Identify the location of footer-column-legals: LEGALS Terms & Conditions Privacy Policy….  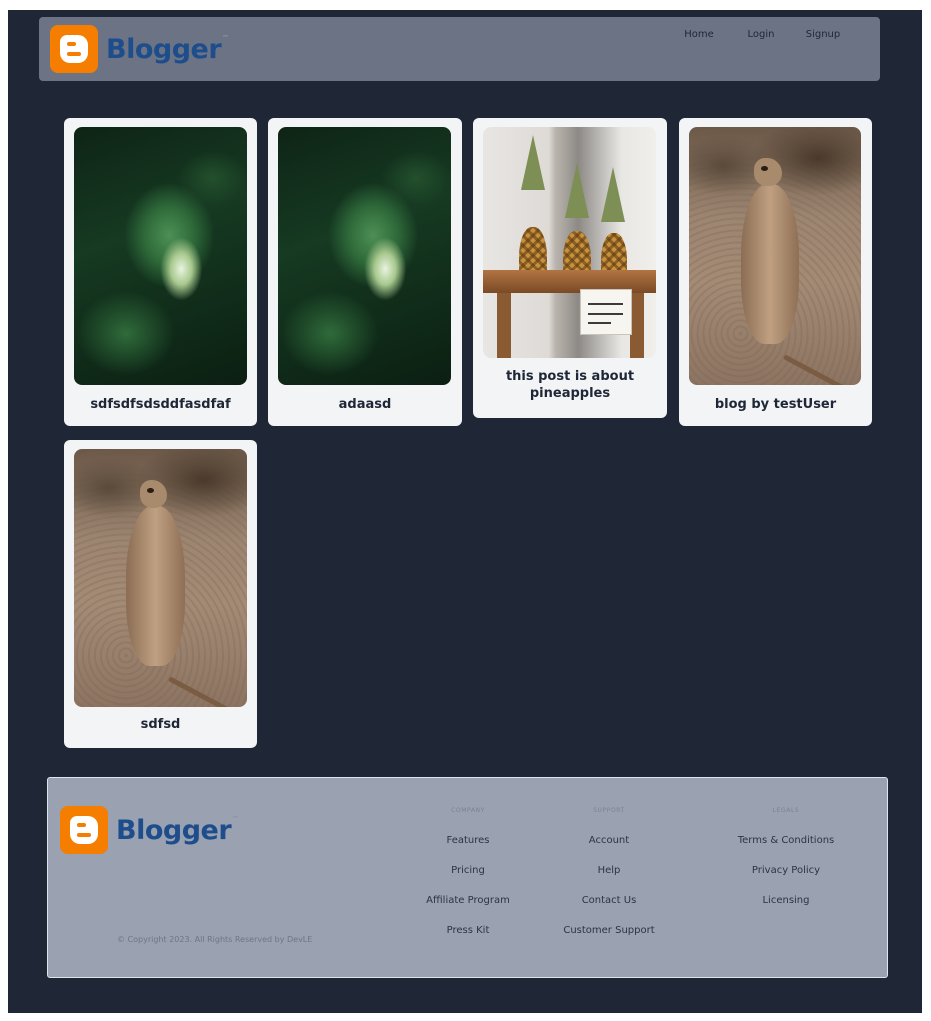
(786, 866).